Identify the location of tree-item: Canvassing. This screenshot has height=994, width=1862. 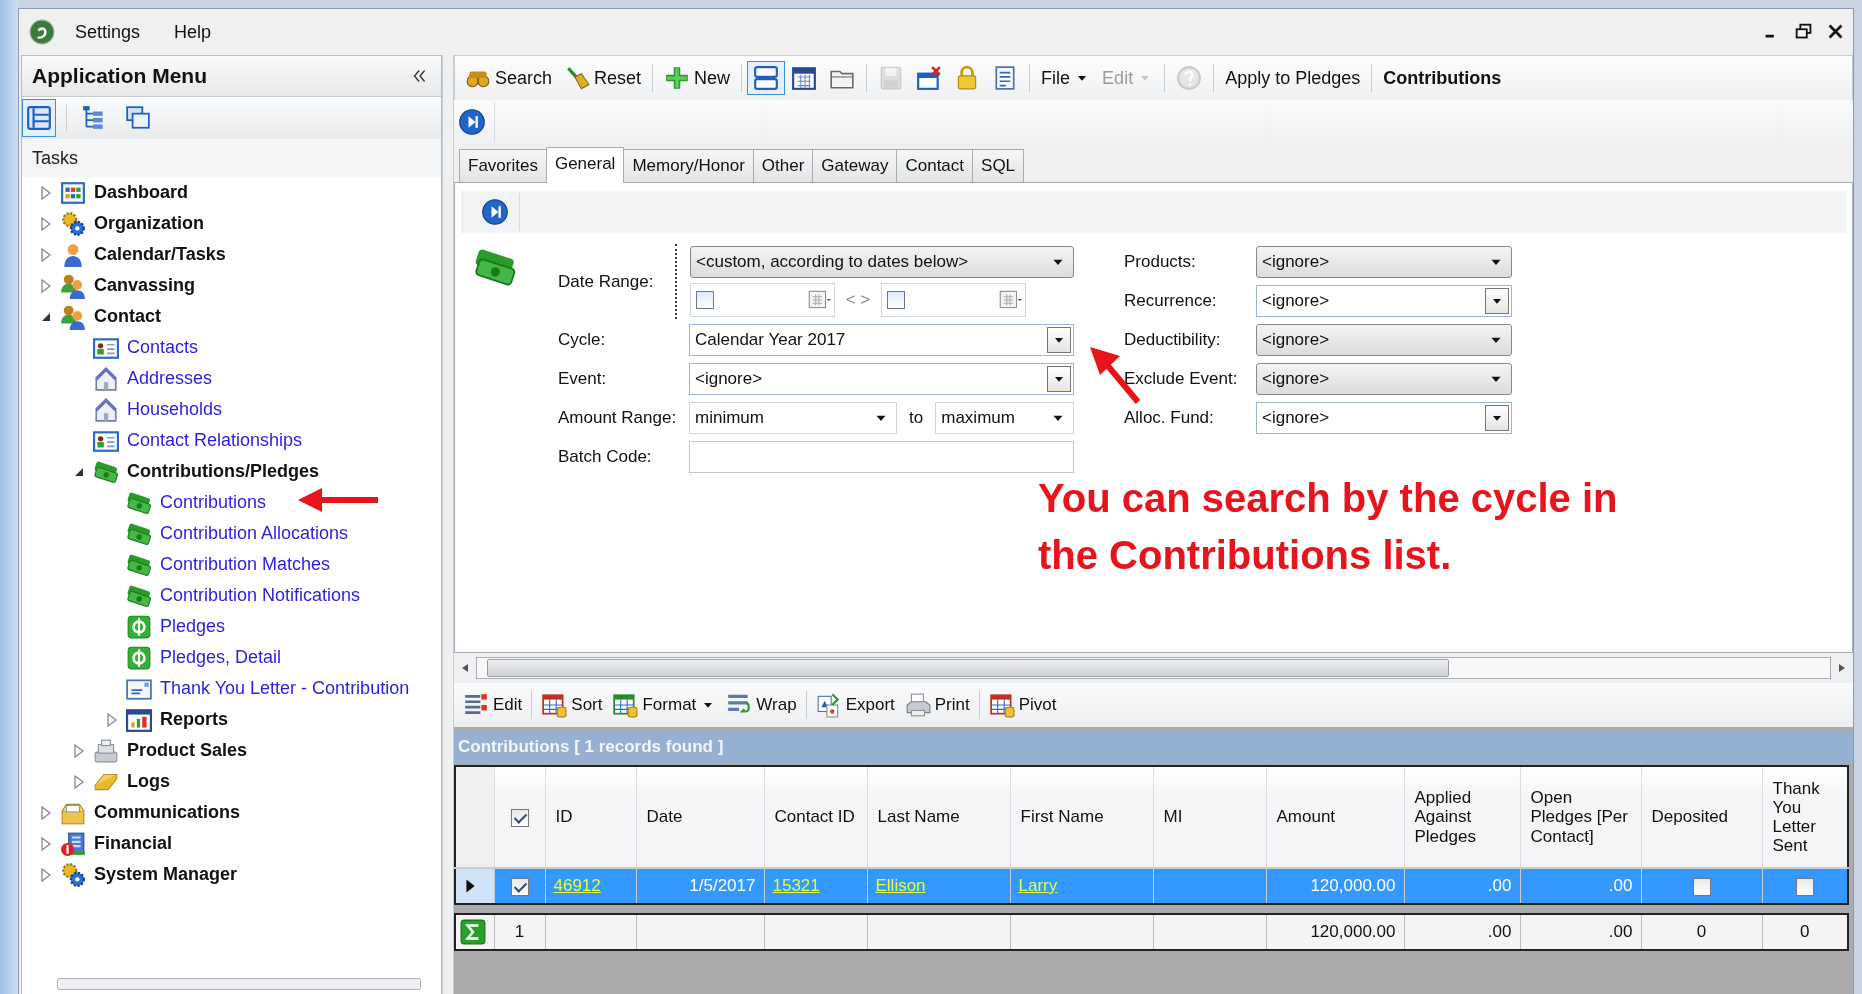
(145, 285).